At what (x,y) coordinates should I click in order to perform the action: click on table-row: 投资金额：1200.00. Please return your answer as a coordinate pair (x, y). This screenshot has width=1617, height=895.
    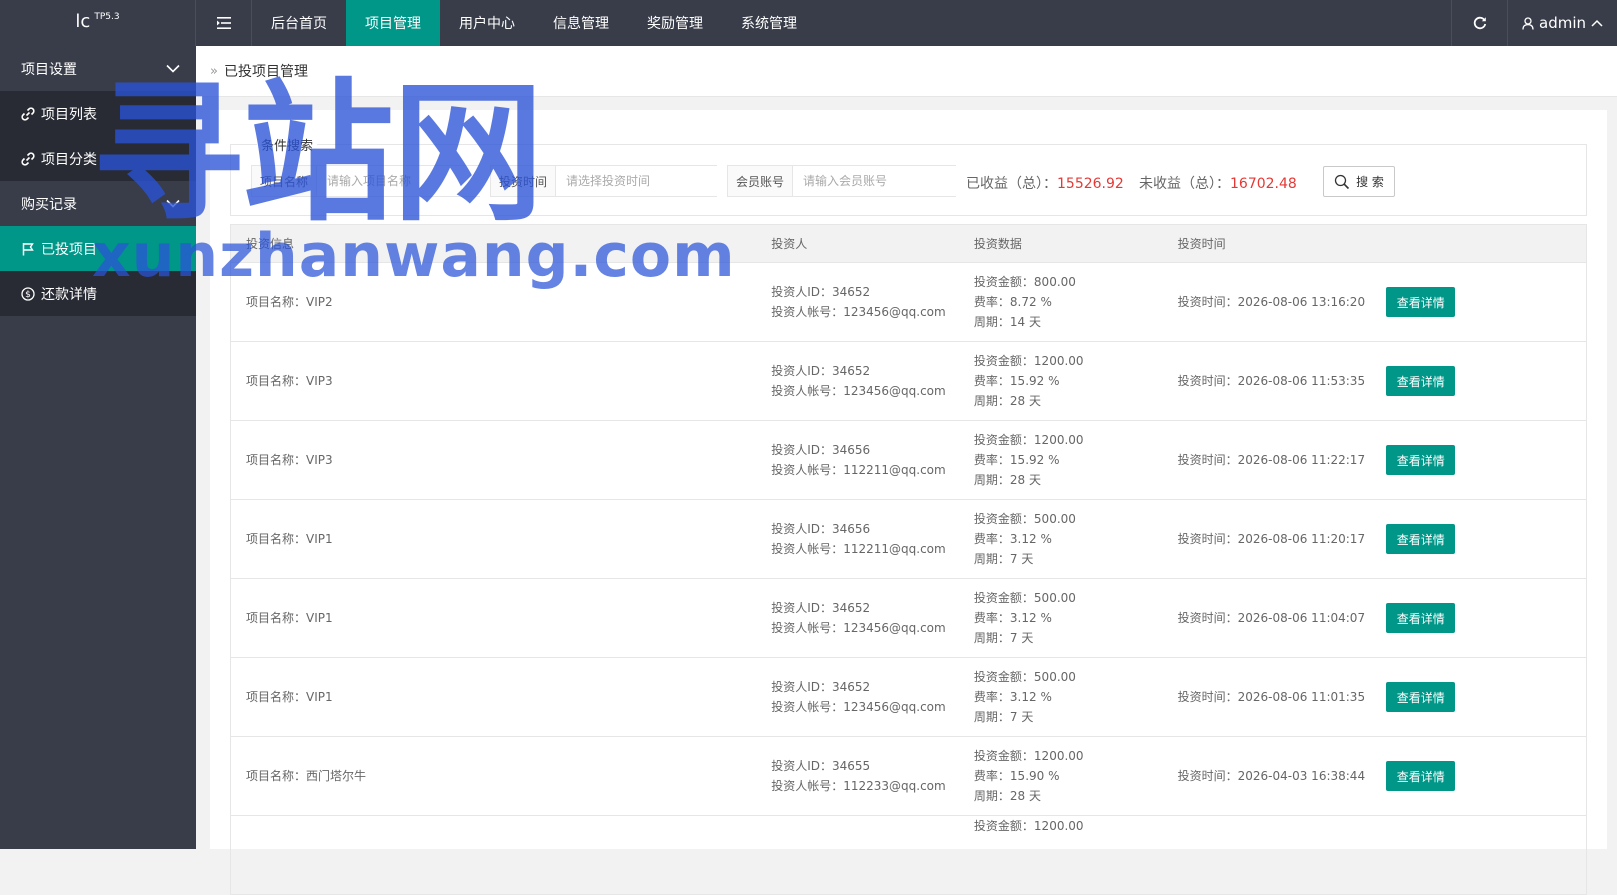
    Looking at the image, I should click on (908, 855).